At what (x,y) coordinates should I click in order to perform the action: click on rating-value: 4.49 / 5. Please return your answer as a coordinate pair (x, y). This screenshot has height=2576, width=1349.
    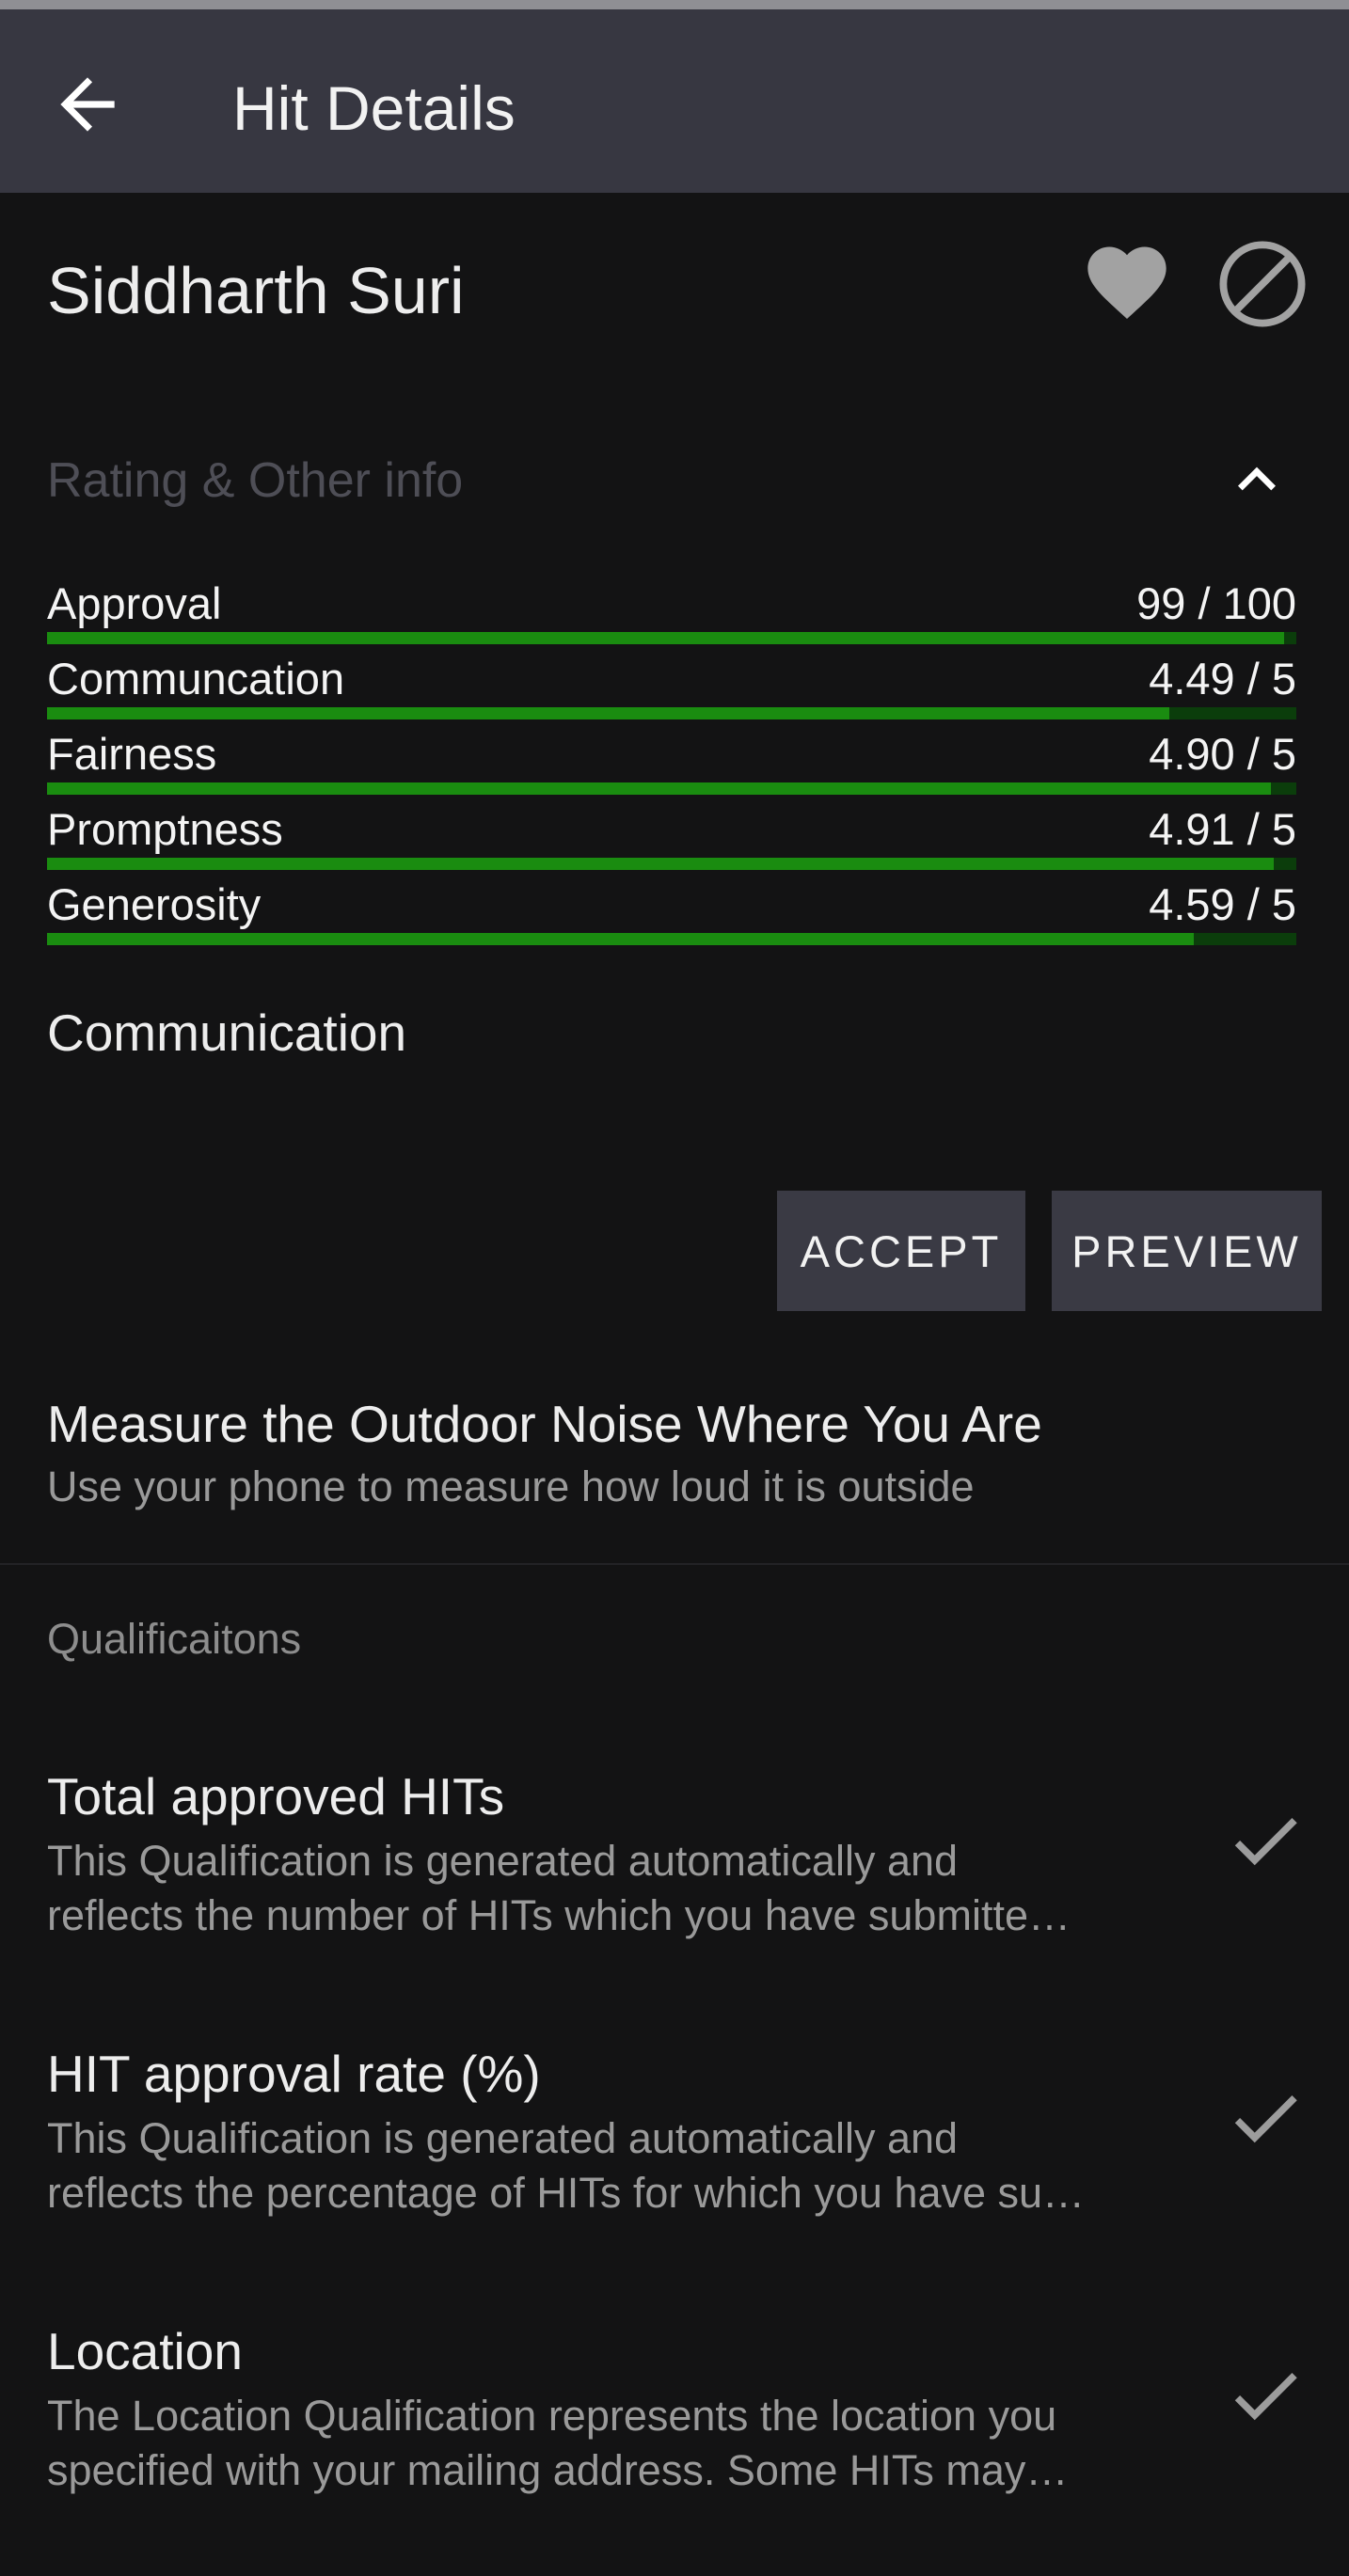
    Looking at the image, I should click on (1222, 678).